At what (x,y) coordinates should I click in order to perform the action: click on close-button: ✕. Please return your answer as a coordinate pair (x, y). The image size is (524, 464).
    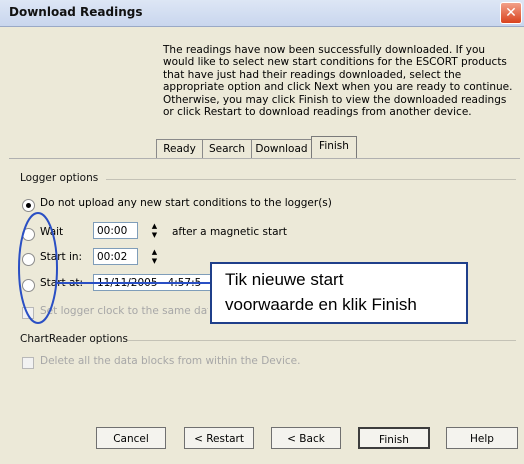
    Looking at the image, I should click on (511, 13).